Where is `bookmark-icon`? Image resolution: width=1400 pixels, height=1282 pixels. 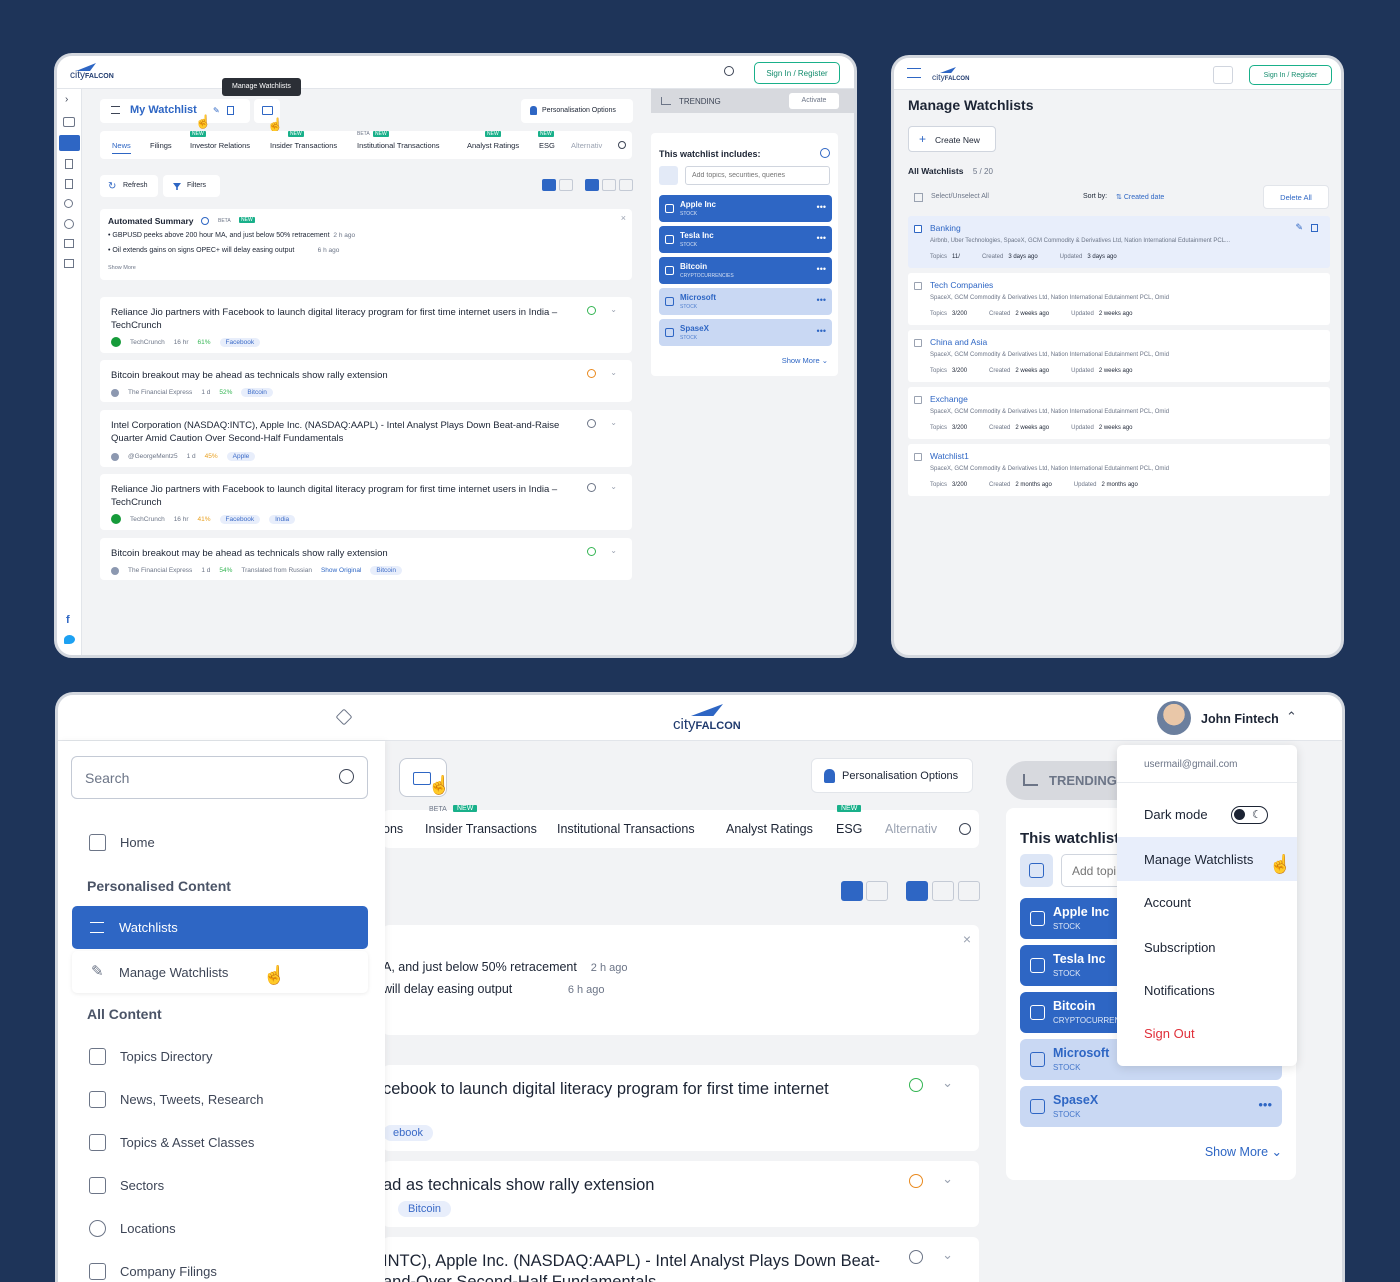 bookmark-icon is located at coordinates (69, 164).